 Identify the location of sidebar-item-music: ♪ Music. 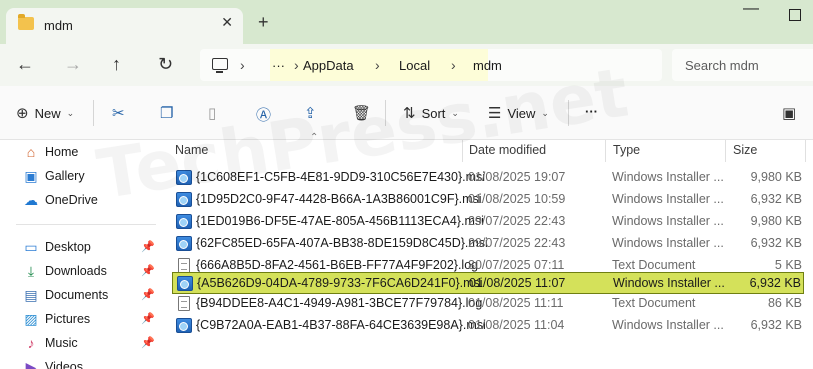
(50, 343).